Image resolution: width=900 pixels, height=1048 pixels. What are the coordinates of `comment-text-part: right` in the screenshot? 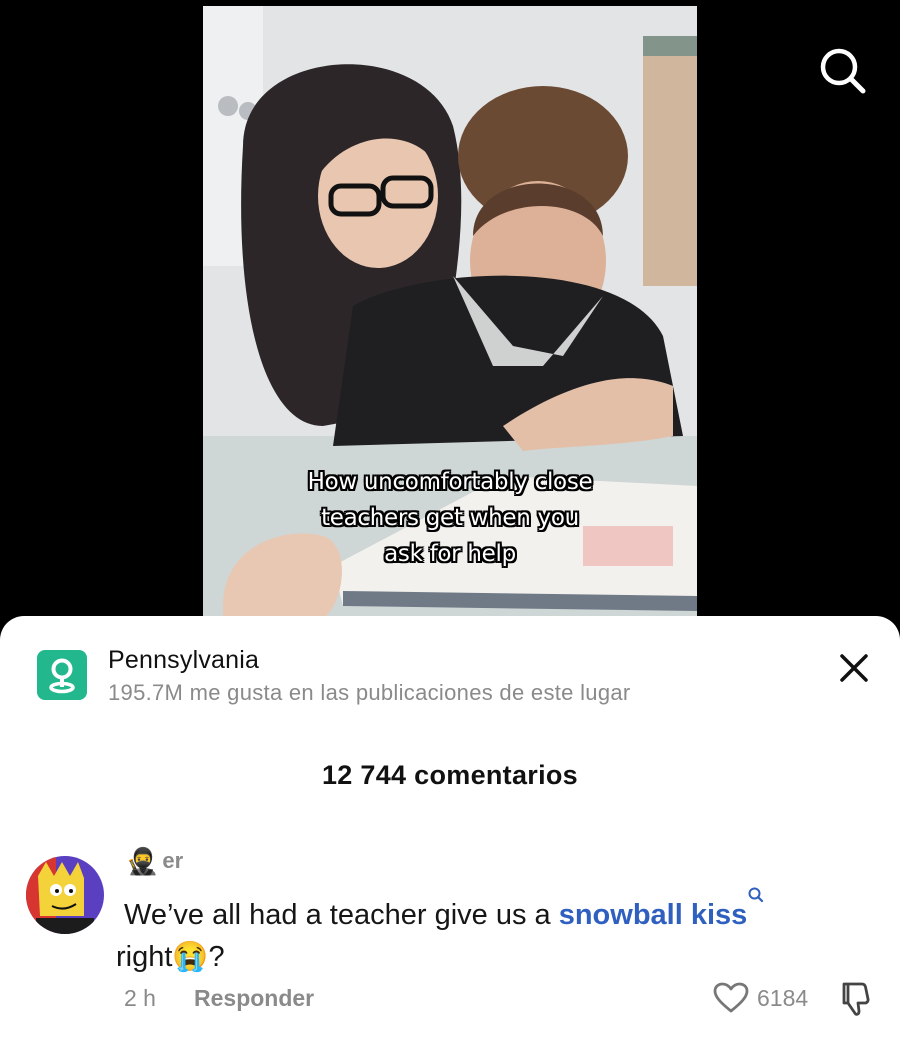 It's located at (144, 957).